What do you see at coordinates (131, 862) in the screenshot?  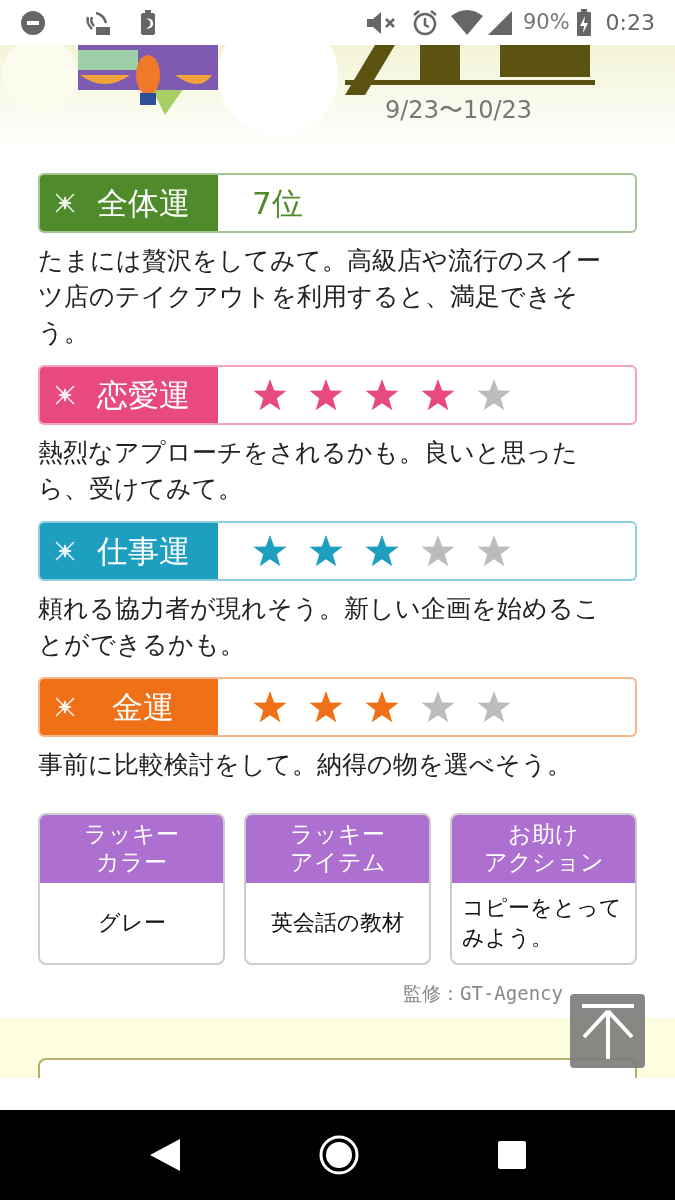 I see `card-title: カラー` at bounding box center [131, 862].